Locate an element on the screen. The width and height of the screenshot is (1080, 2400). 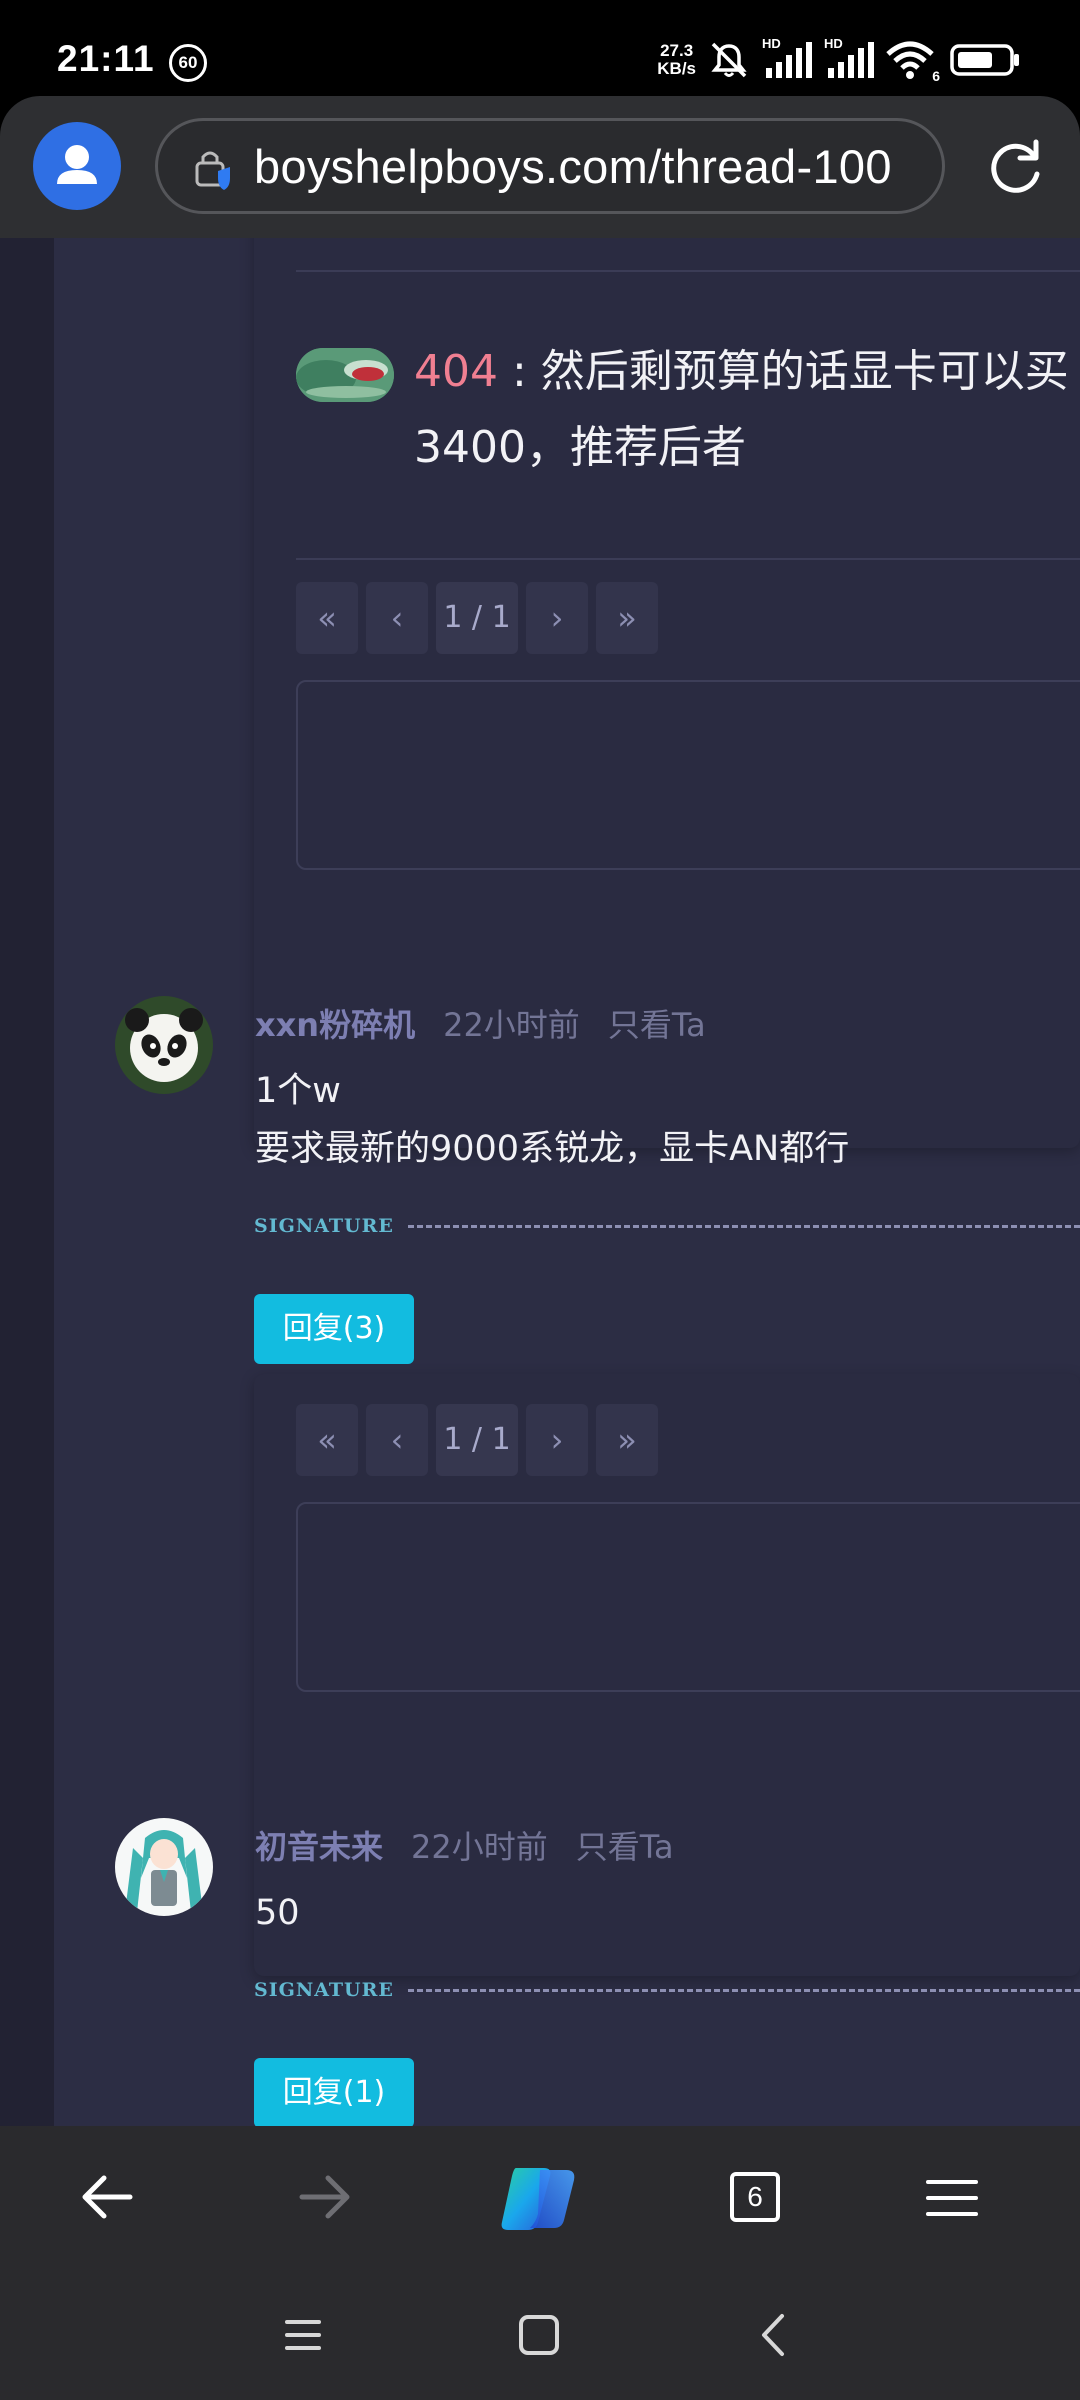
menu-icon is located at coordinates (952, 2198).